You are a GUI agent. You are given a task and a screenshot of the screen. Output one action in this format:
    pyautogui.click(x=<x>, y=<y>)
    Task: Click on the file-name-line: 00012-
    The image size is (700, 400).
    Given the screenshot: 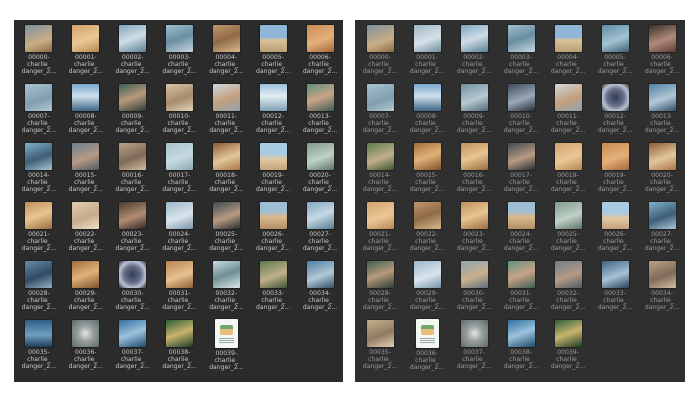 What is the action you would take?
    pyautogui.click(x=273, y=116)
    